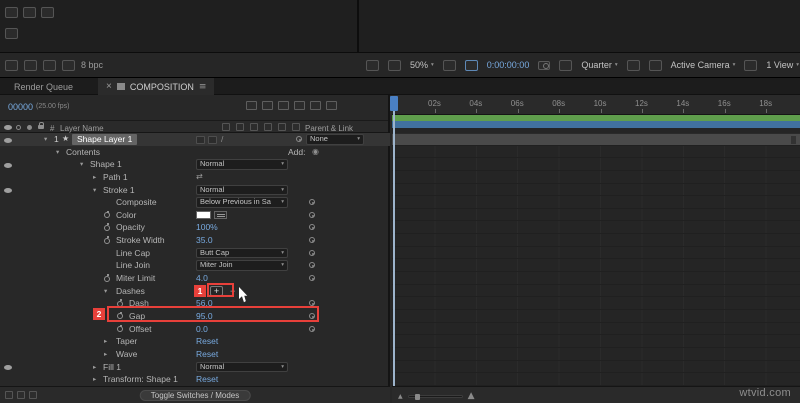 This screenshot has width=800, height=403. What do you see at coordinates (315, 105) in the screenshot?
I see `motion-blur-icon` at bounding box center [315, 105].